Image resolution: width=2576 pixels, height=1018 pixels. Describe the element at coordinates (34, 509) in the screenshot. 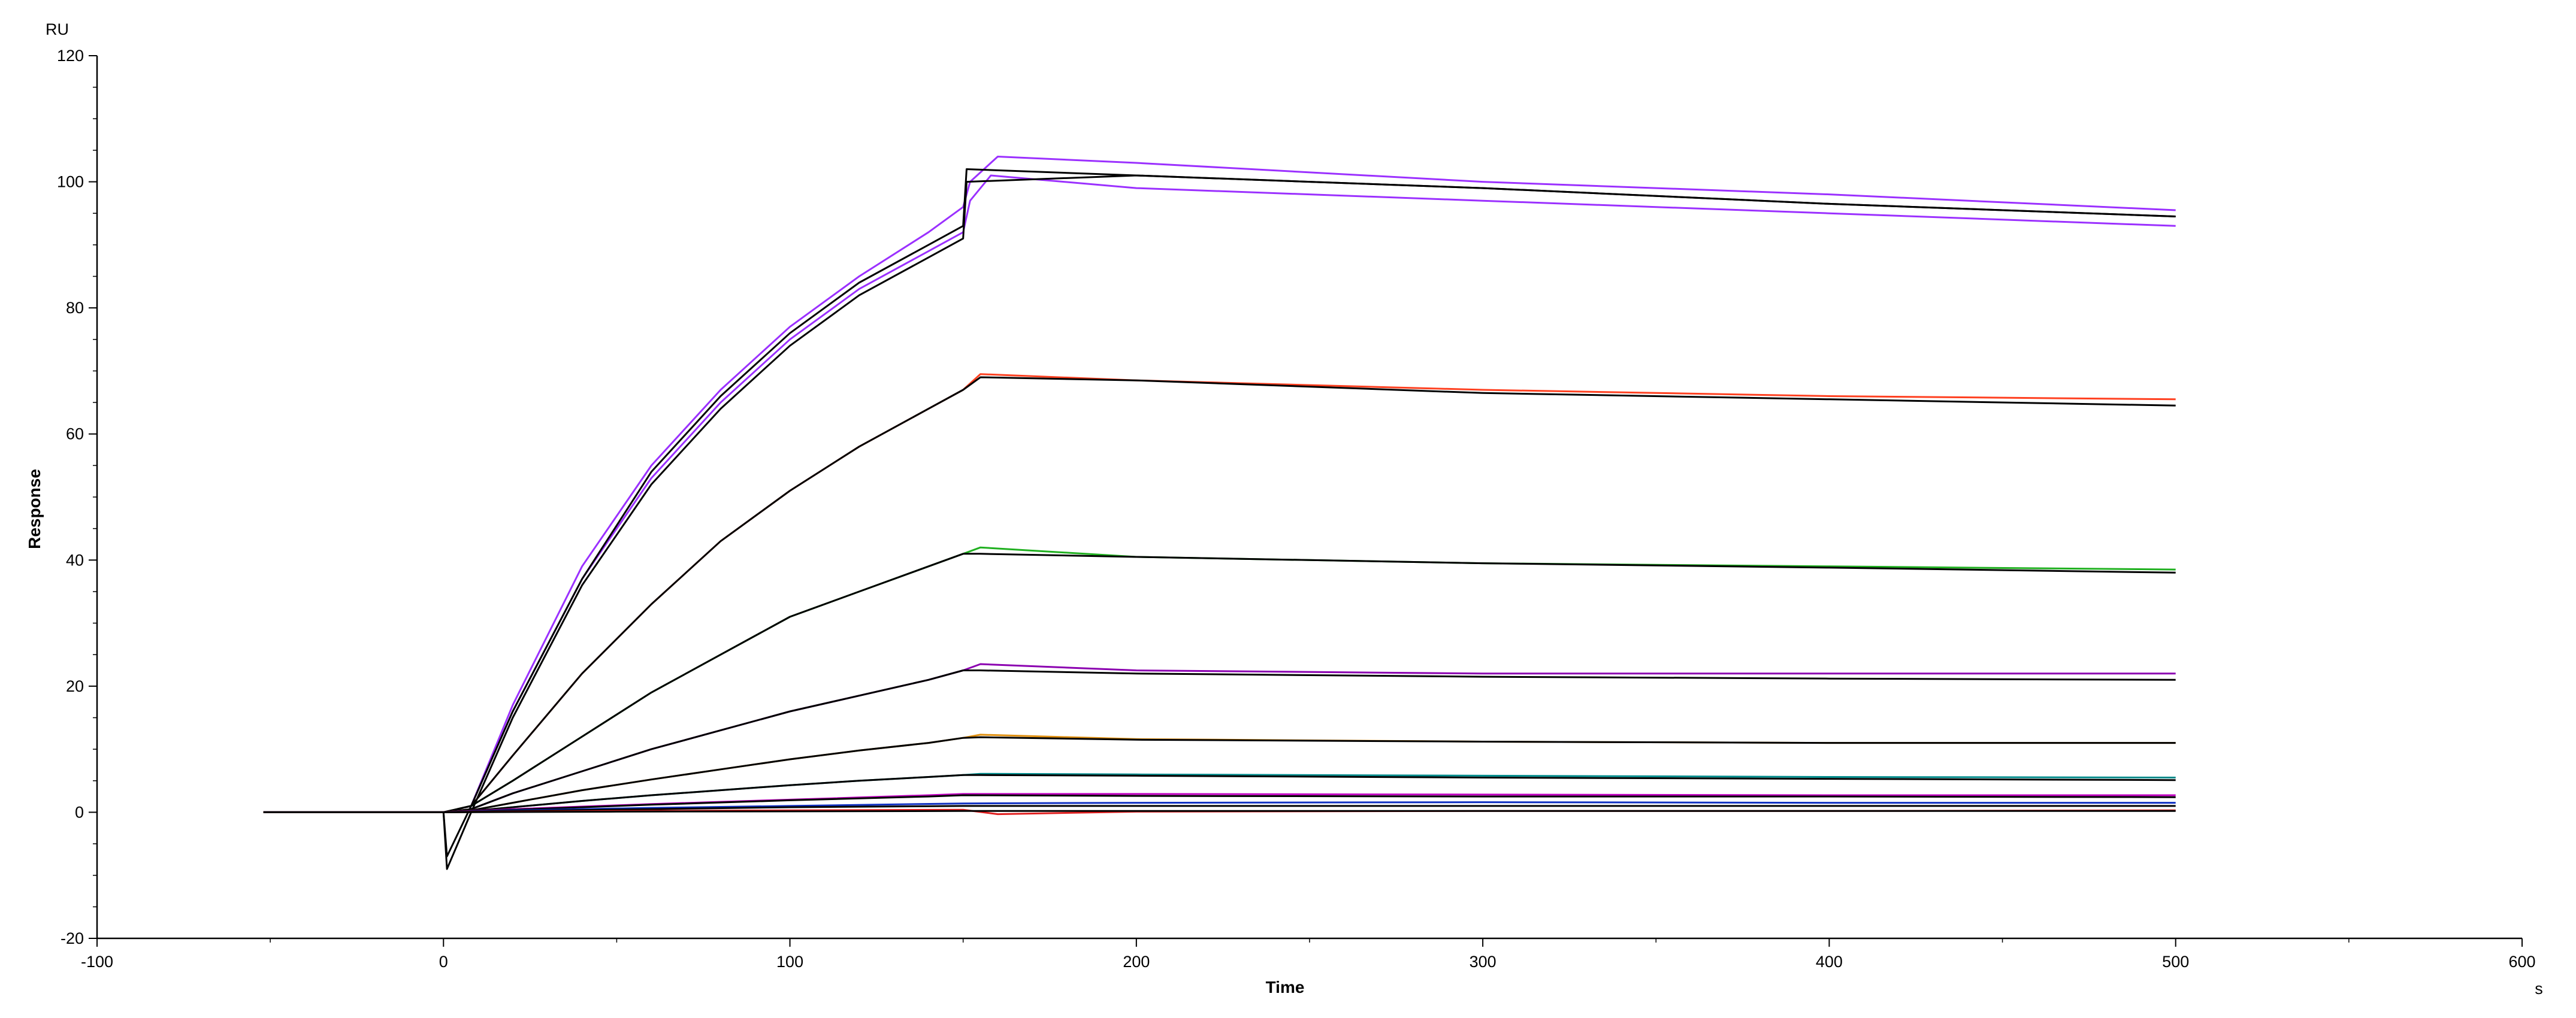

I see `y-axis-label: Response` at that location.